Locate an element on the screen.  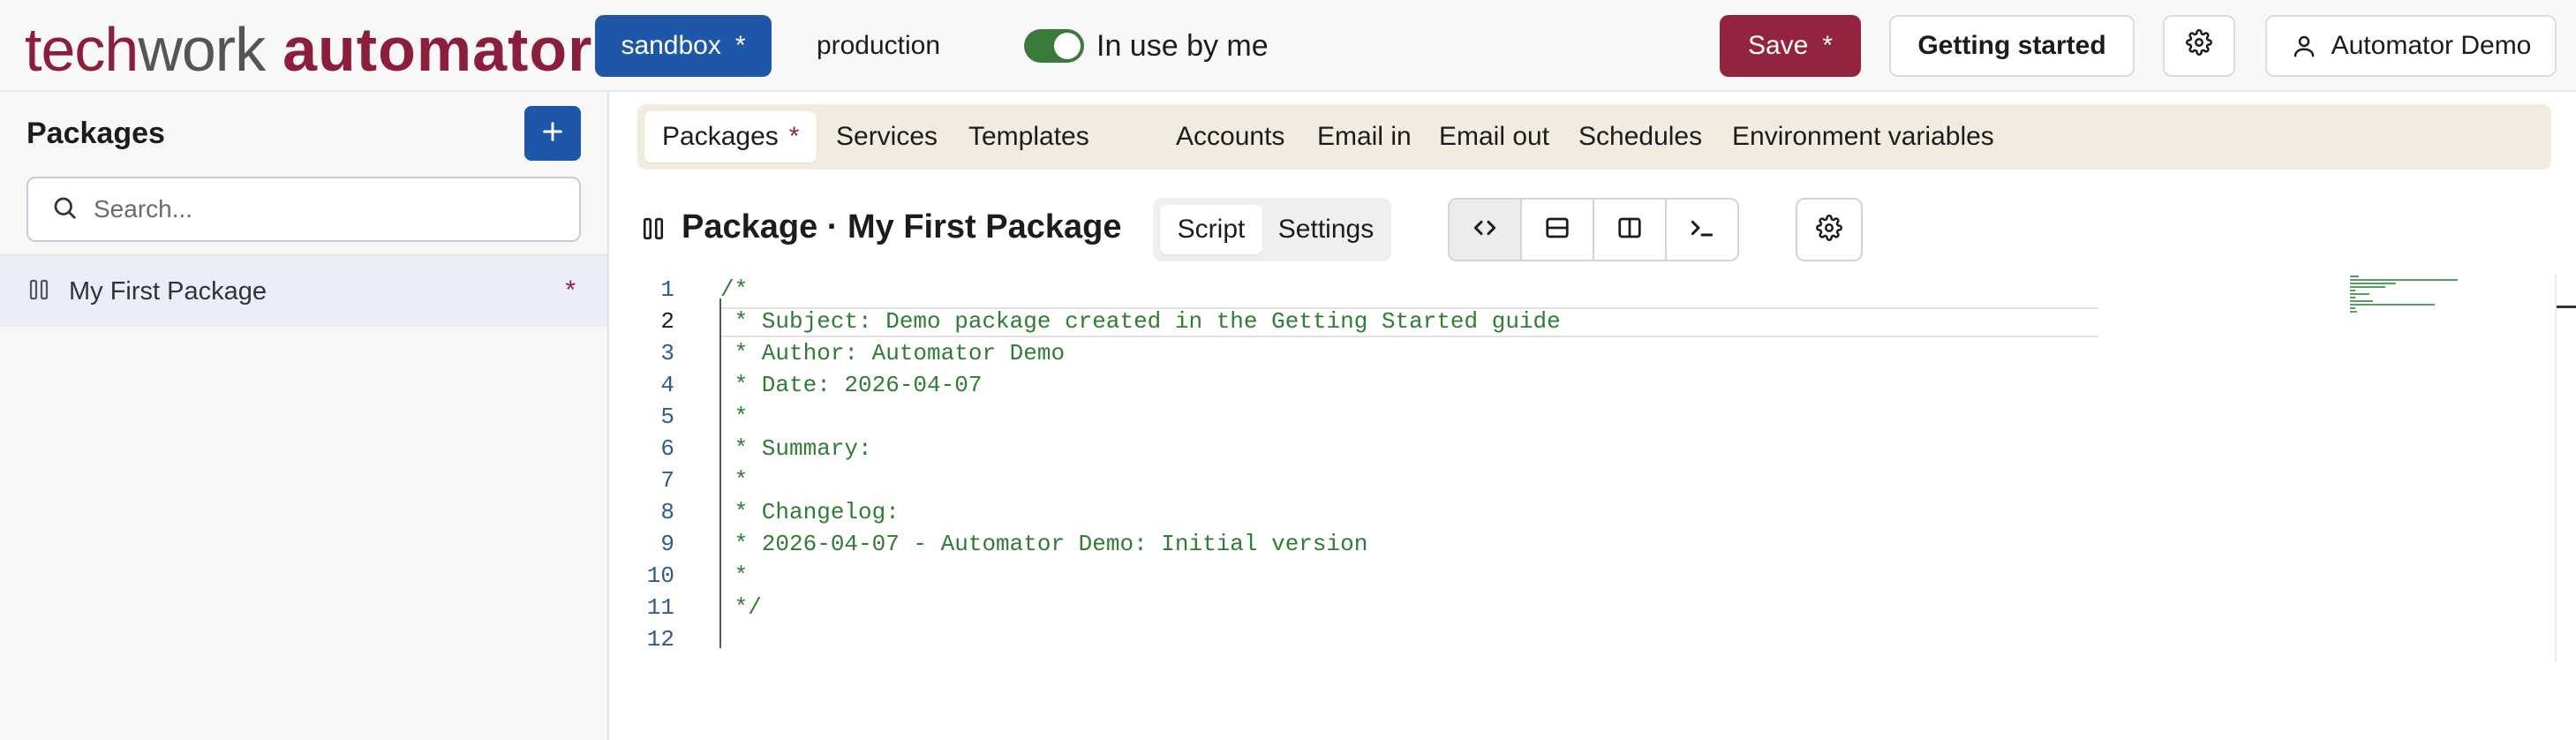
tab-services: Services is located at coordinates (887, 136).